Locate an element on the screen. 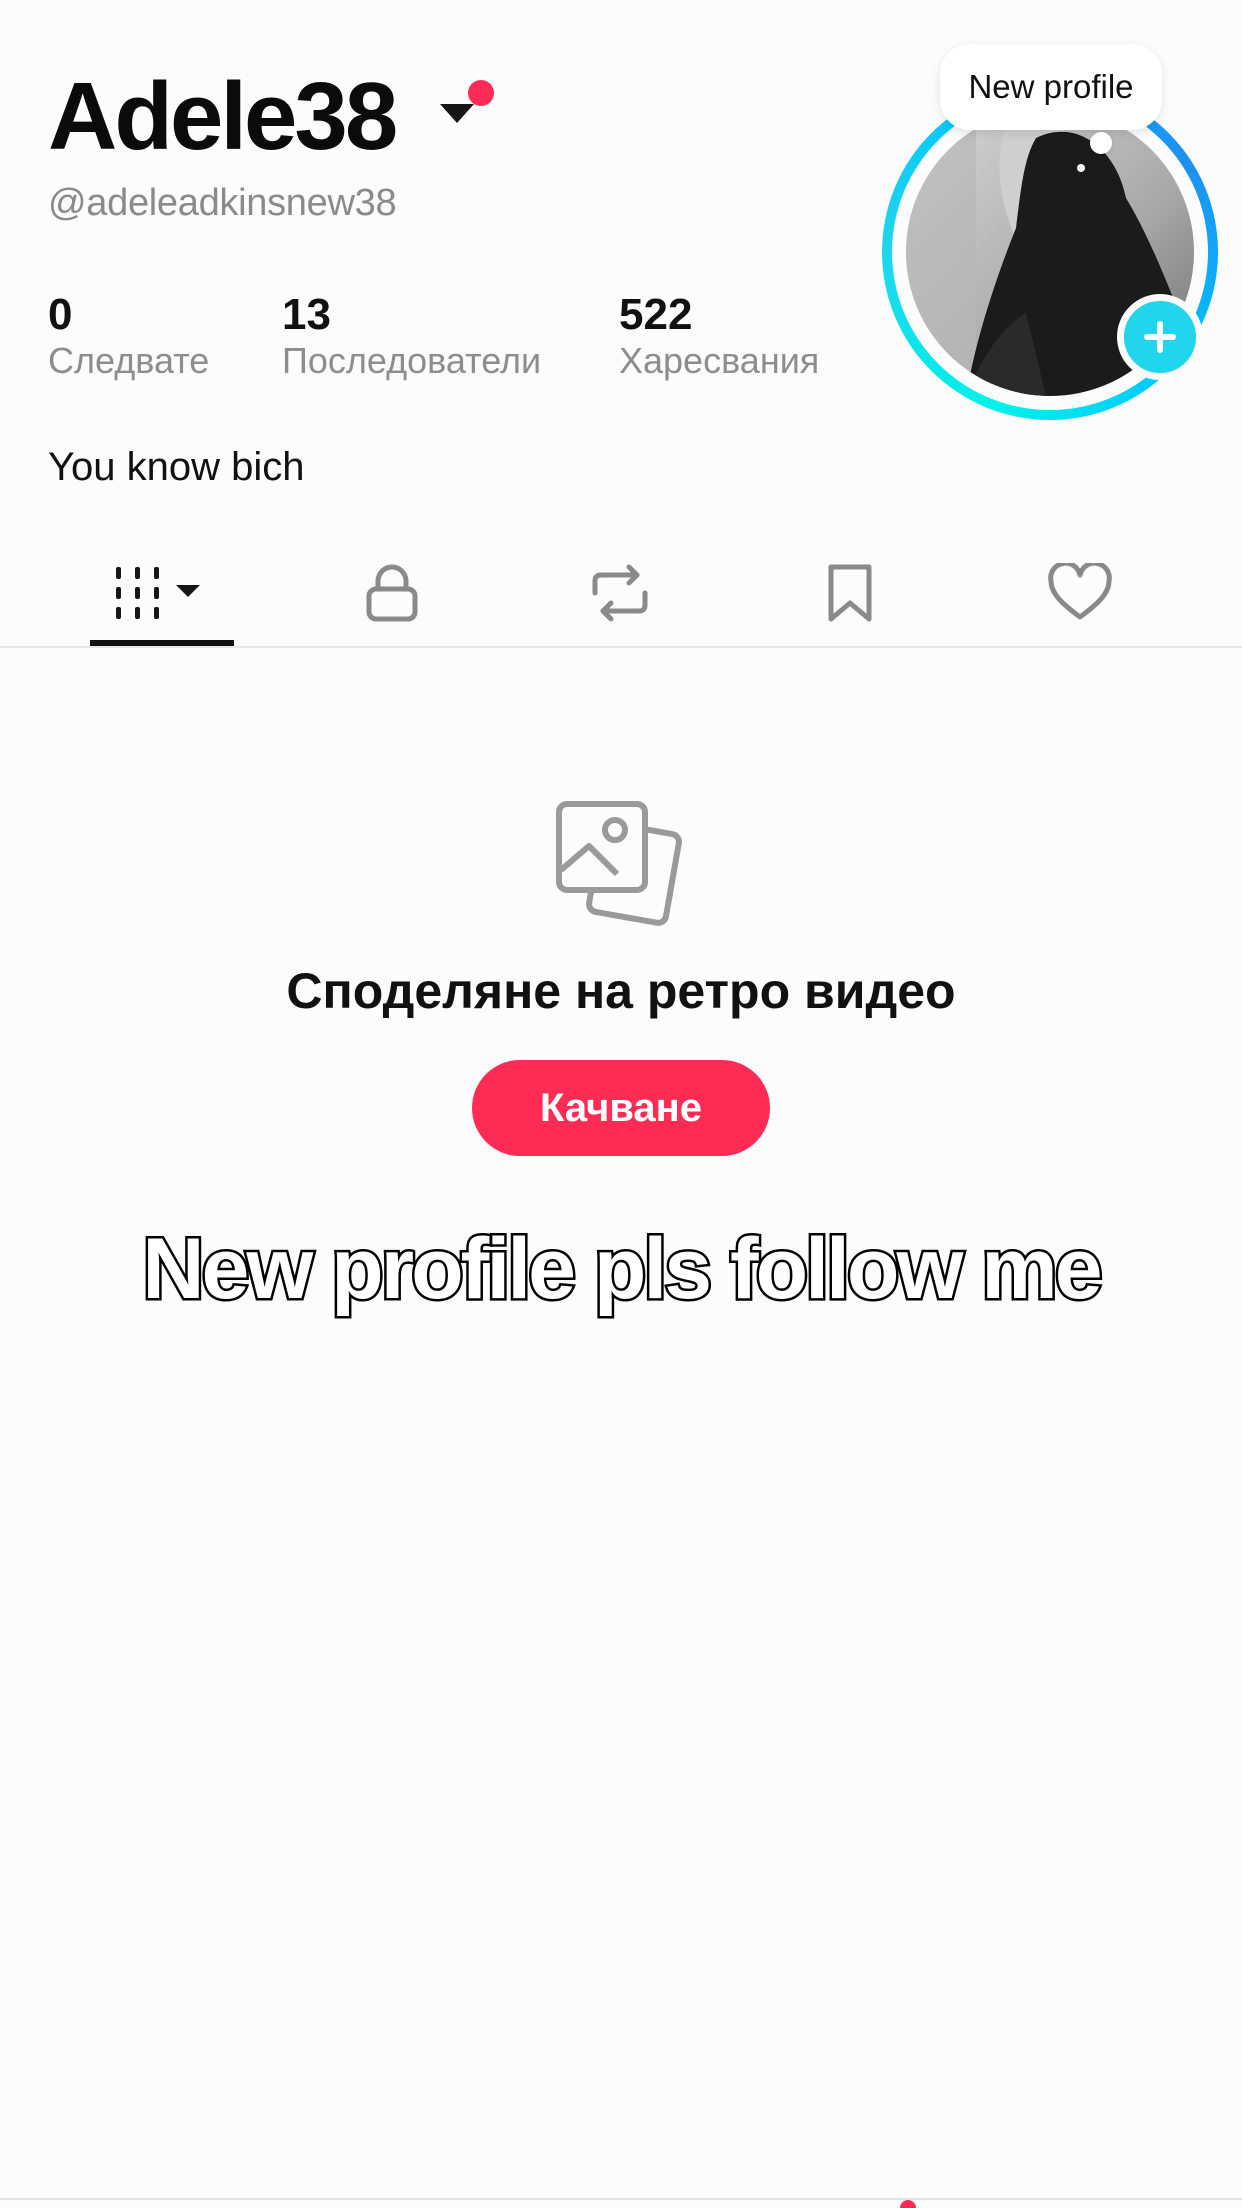  overlay-caption: New profile pls follow me is located at coordinates (622, 1269).